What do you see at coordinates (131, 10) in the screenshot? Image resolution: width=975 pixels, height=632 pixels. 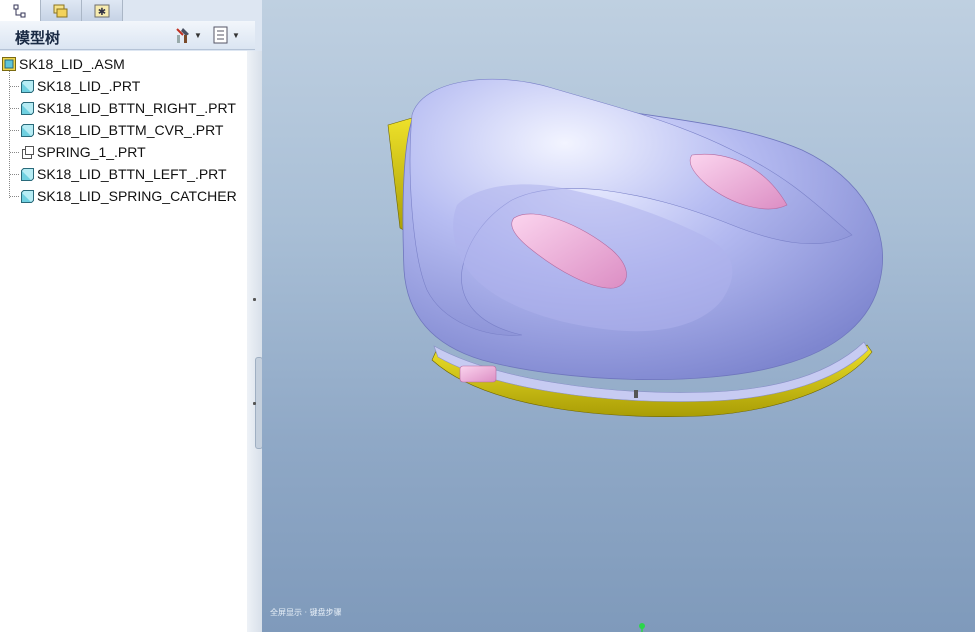 I see `navigator-tabs: ✱` at bounding box center [131, 10].